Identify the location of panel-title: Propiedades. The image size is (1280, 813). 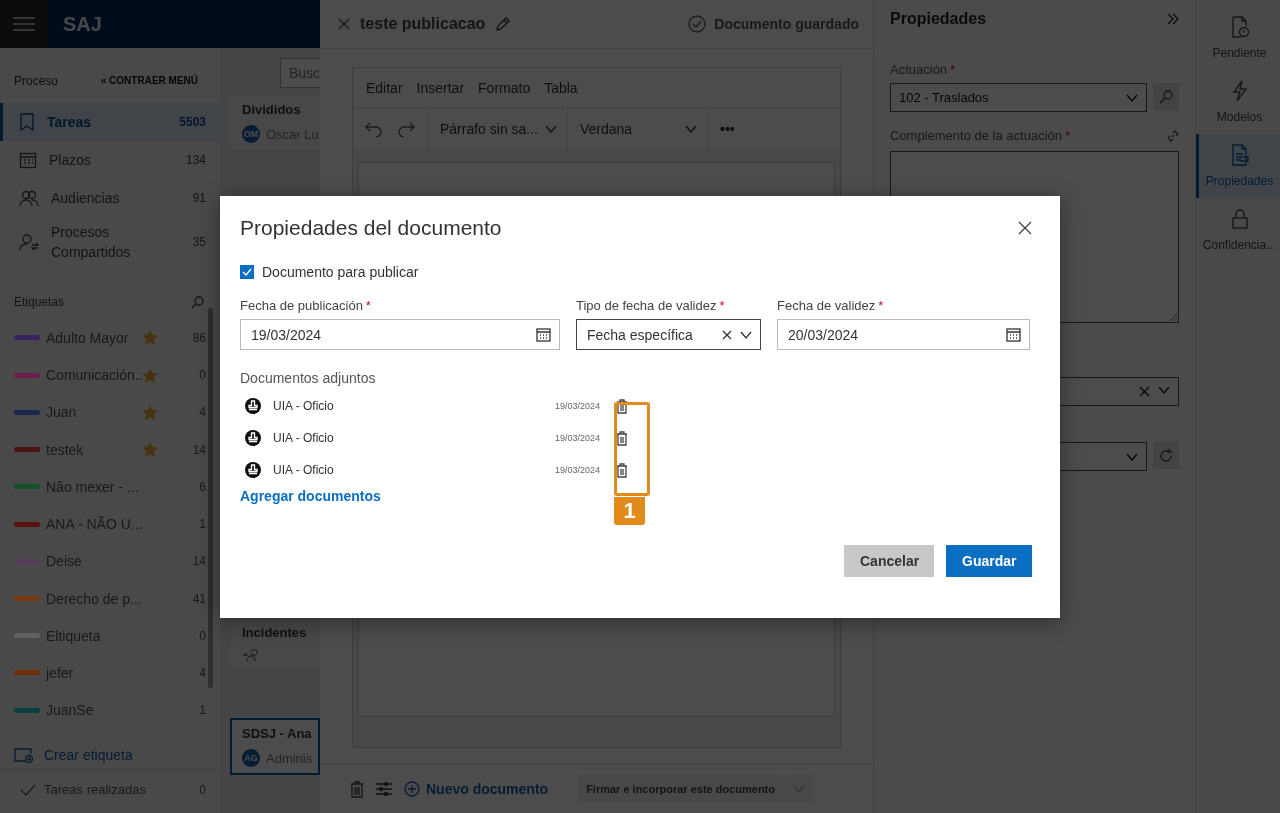
(938, 19).